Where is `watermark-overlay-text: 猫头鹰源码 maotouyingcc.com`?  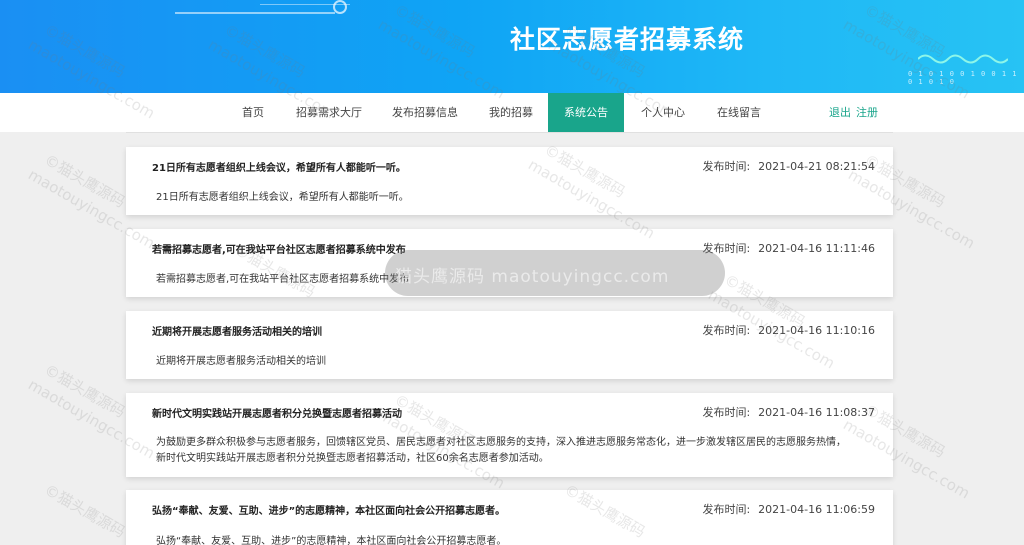
watermark-overlay-text: 猫头鹰源码 maotouyingcc.com is located at coordinates (532, 277).